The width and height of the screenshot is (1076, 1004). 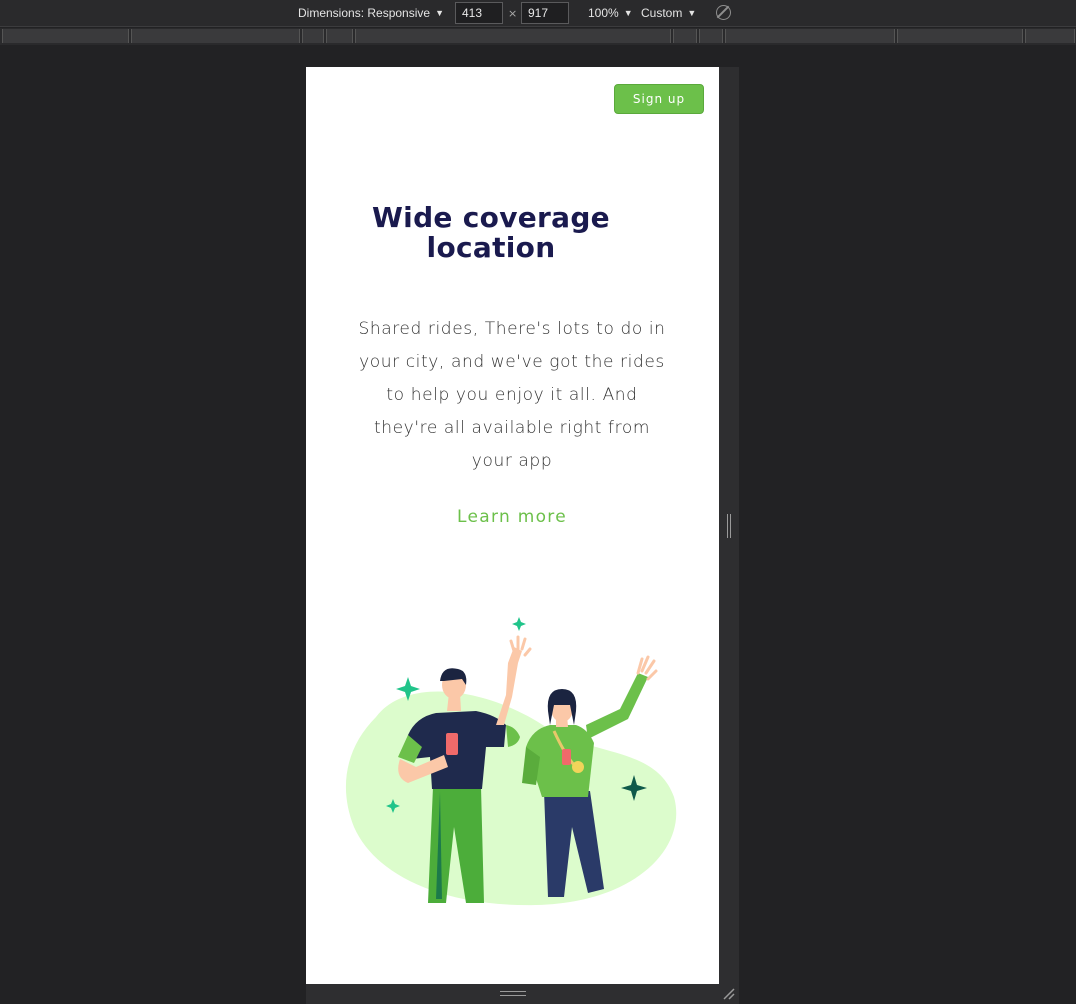 I want to click on background-blob, so click(x=511, y=798).